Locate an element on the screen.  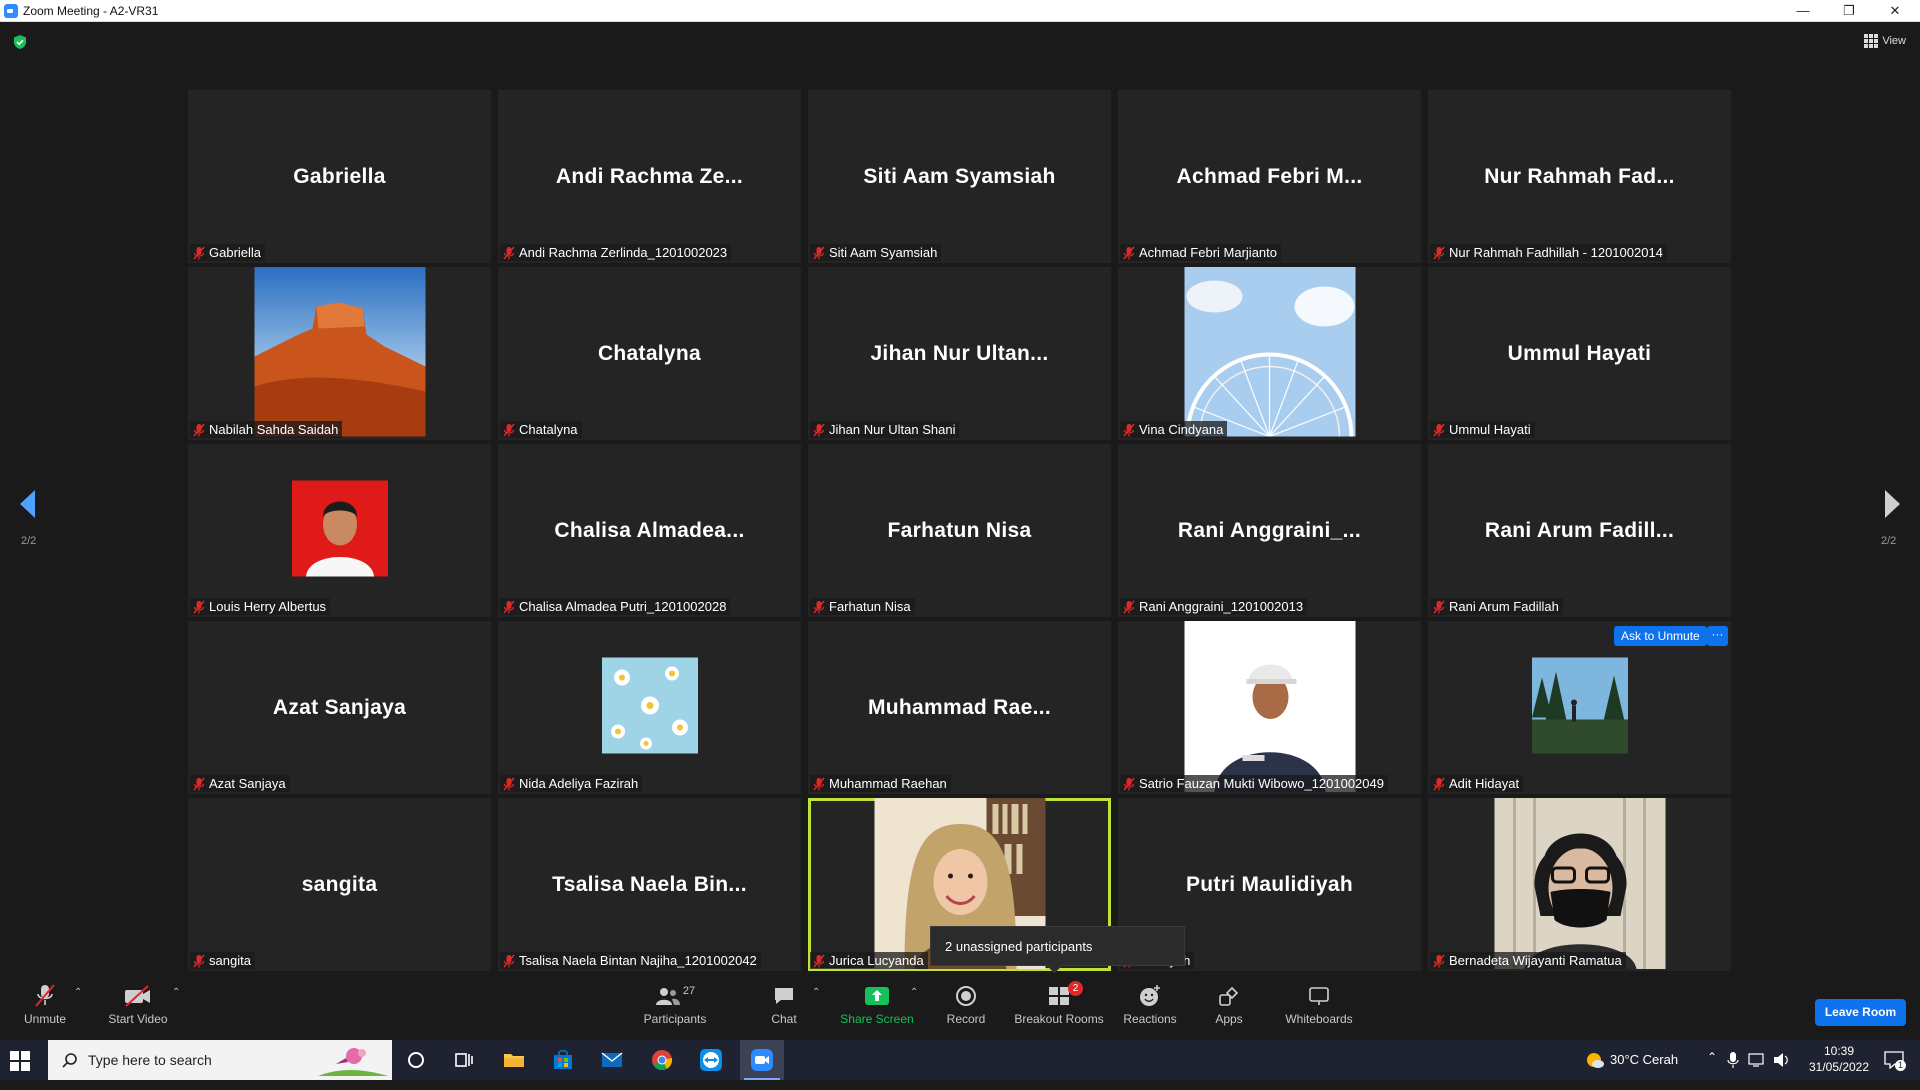
participant-tile: Ummul Hayati Ummul Hayati is located at coordinates (1579, 353).